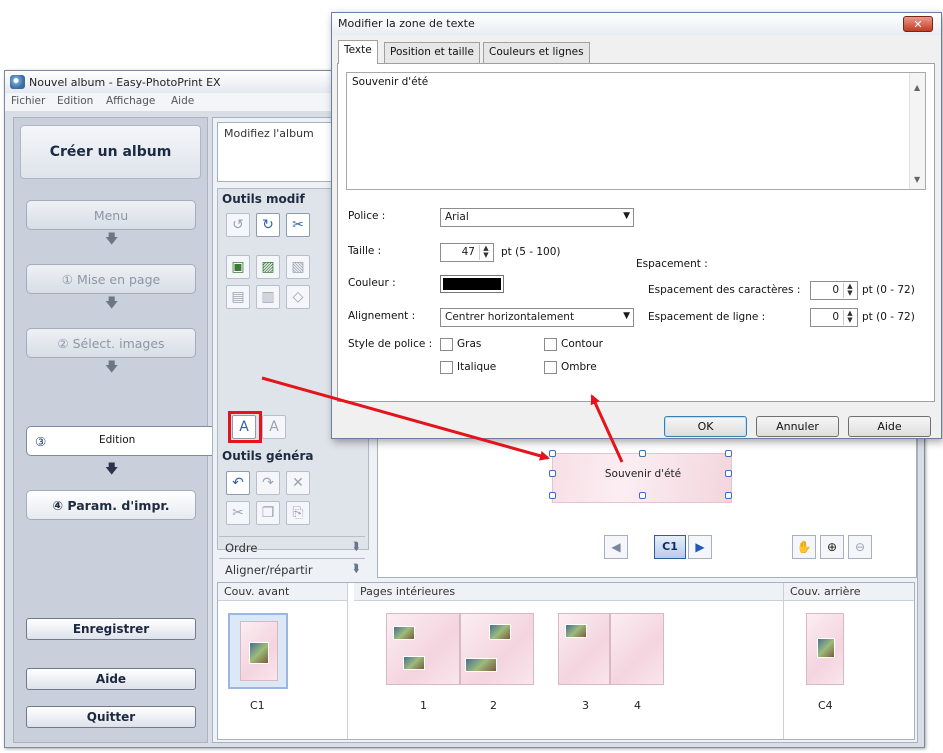 The image size is (943, 753). Describe the element at coordinates (607, 428) in the screenshot. I see `arrow-to-dialog` at that location.